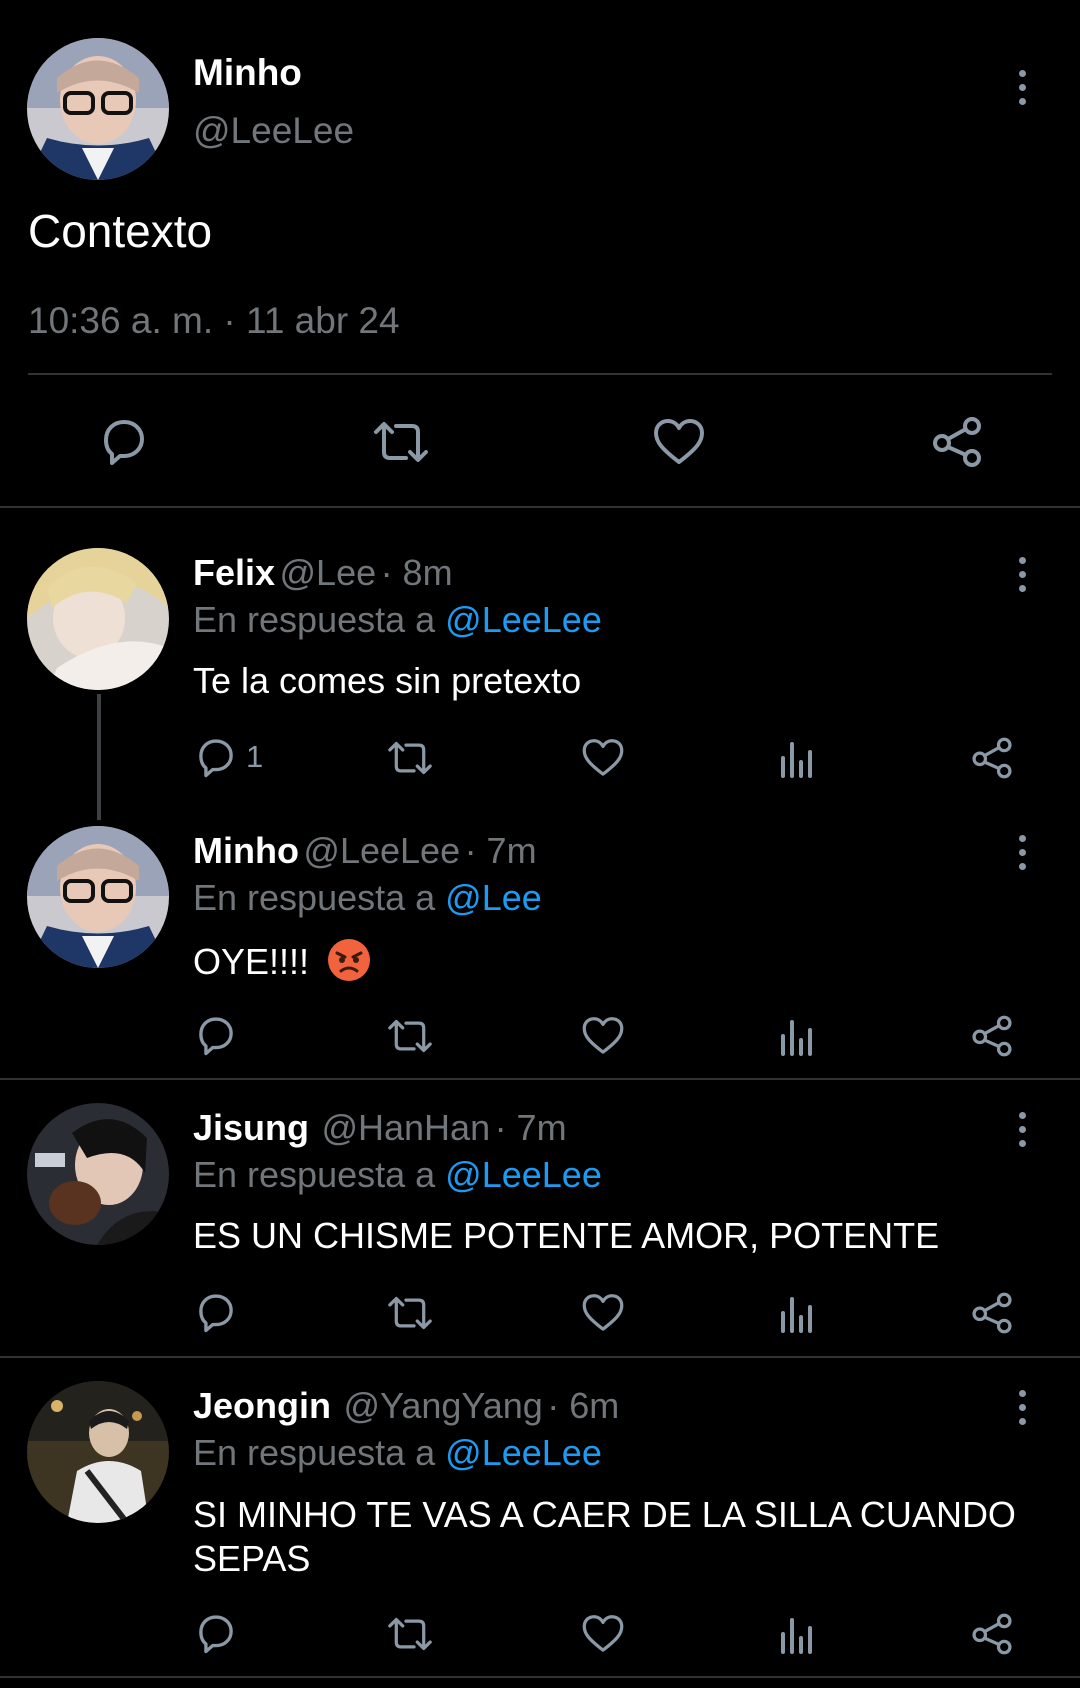 The image size is (1080, 1688). I want to click on avatar-image-jisung, so click(98, 1174).